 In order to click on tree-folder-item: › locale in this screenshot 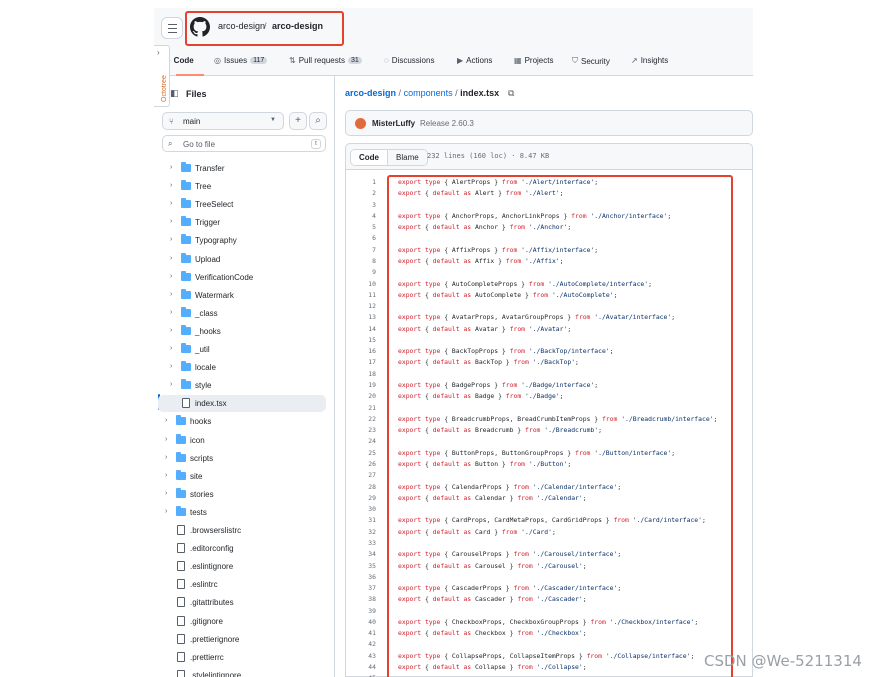, I will do `click(243, 367)`.